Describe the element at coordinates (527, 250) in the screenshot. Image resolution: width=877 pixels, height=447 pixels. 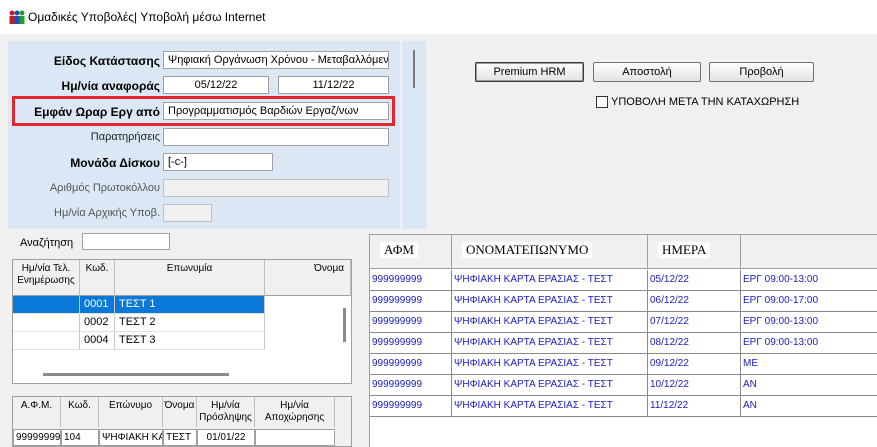
I see `header-fullname-label: ΟΝΟΜΑΤΕΠΩΝΥΜΟ` at that location.